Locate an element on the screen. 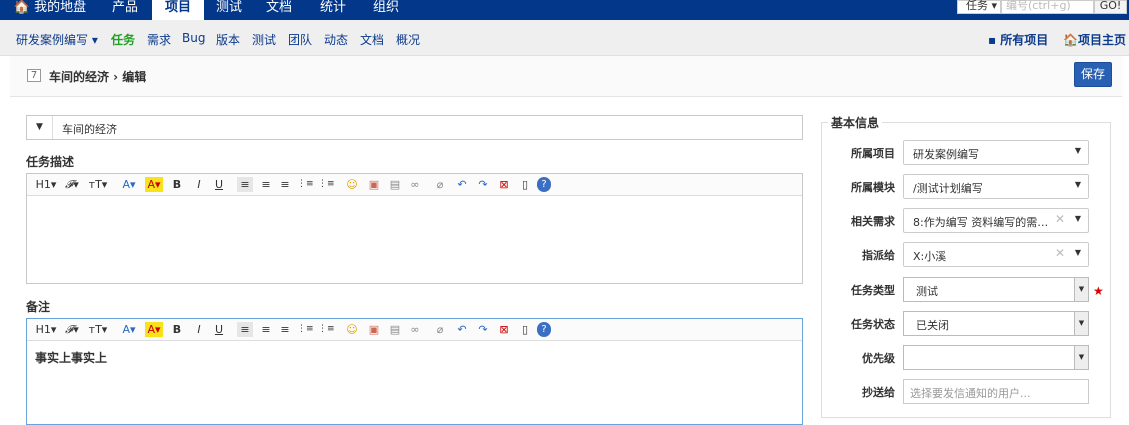 This screenshot has width=1129, height=425. nav-project: 项目 is located at coordinates (178, 10).